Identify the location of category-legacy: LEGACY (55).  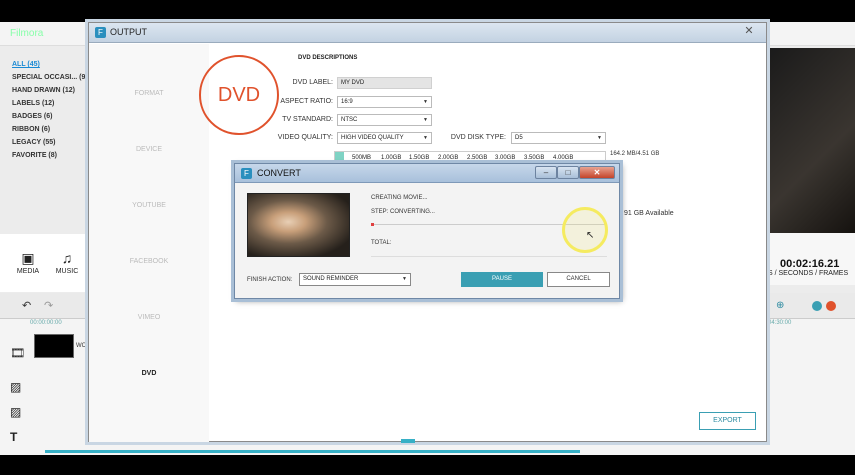
(52, 142).